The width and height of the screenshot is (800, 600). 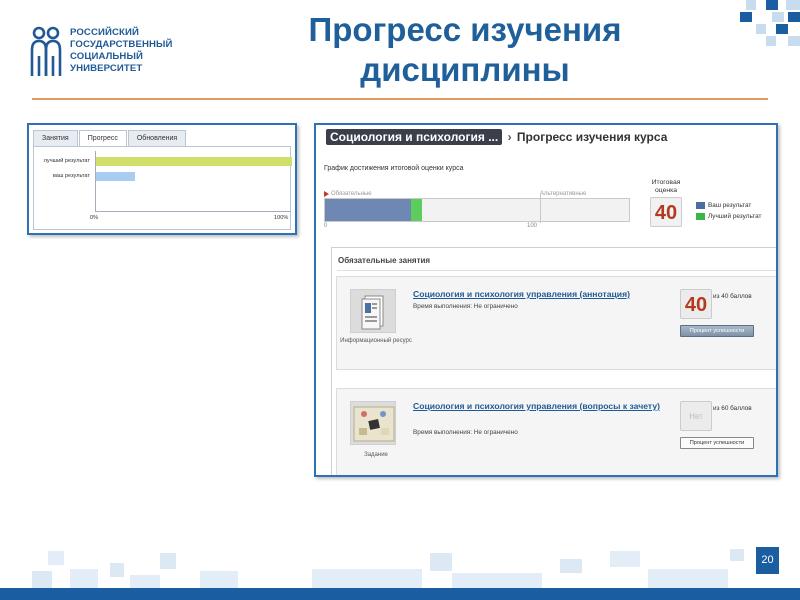 I want to click on legend-your-result: Ваш результат, so click(x=728, y=205).